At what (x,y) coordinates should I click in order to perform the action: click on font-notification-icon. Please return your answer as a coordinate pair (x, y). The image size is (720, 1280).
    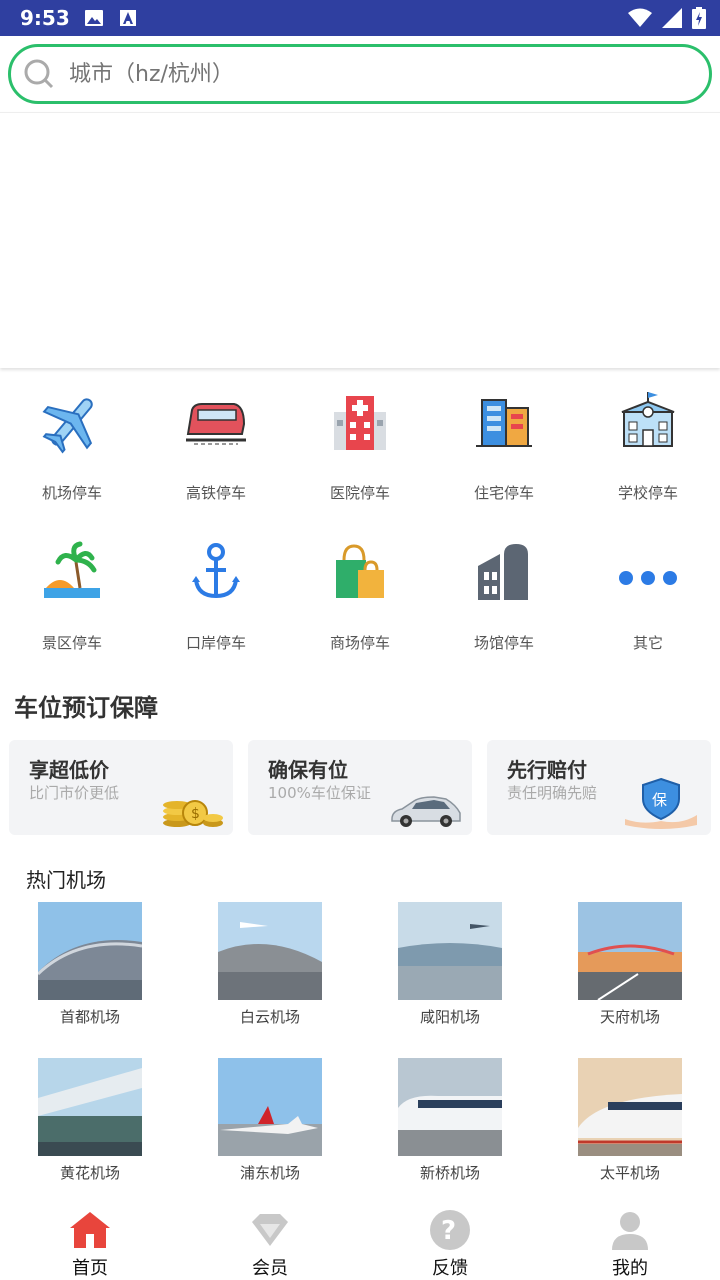
    Looking at the image, I should click on (127, 18).